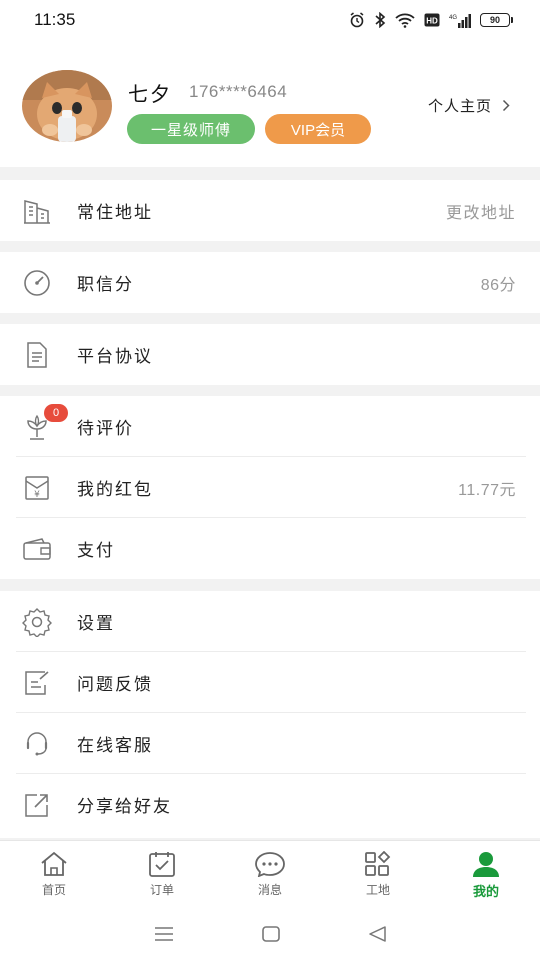 Image resolution: width=540 pixels, height=960 pixels. I want to click on tab-worksite: 工地, so click(378, 874).